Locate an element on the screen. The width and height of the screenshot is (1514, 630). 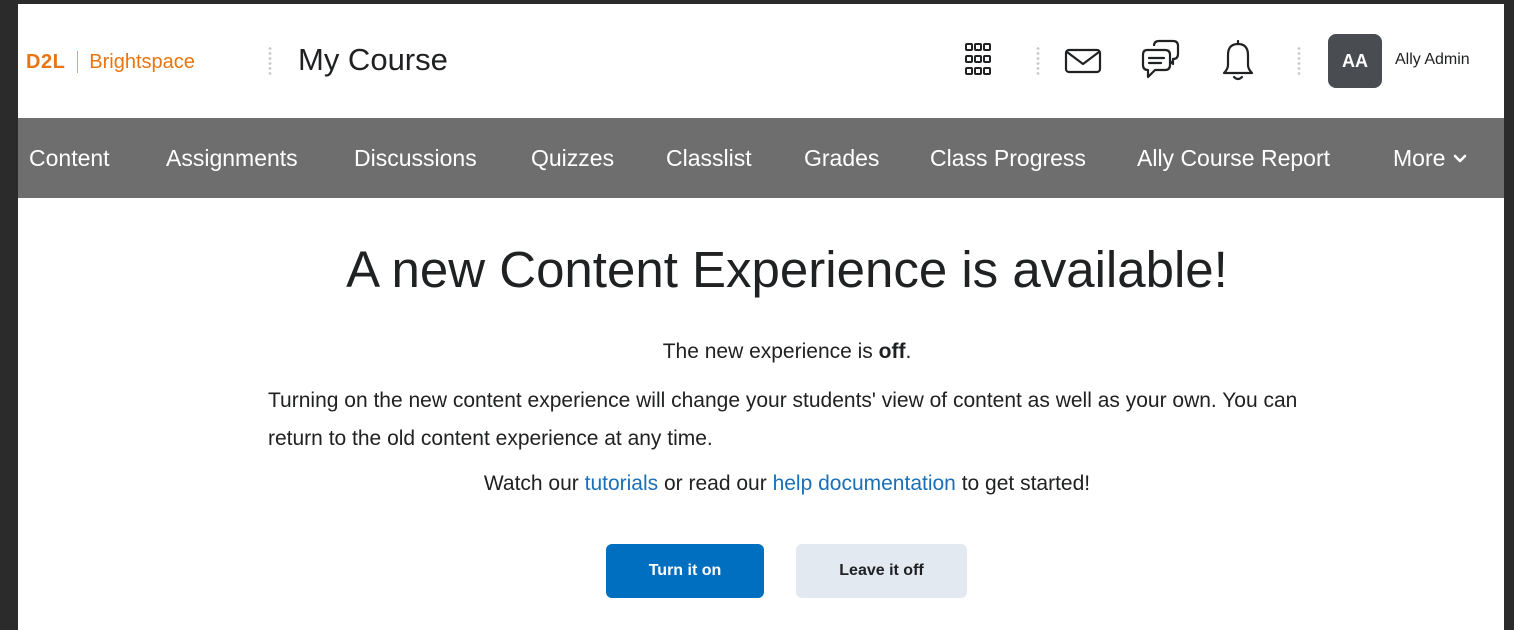
logo-separator is located at coordinates (78, 62).